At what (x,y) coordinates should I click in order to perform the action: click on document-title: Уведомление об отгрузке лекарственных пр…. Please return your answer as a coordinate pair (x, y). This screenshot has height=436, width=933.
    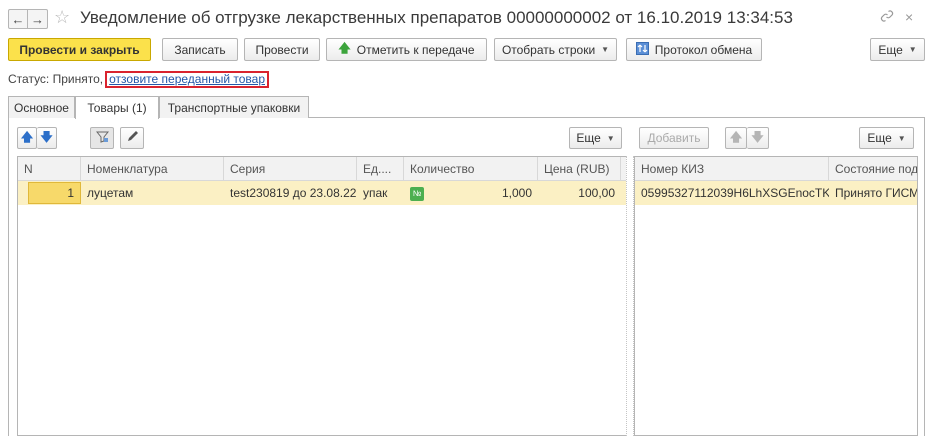
    Looking at the image, I should click on (436, 17).